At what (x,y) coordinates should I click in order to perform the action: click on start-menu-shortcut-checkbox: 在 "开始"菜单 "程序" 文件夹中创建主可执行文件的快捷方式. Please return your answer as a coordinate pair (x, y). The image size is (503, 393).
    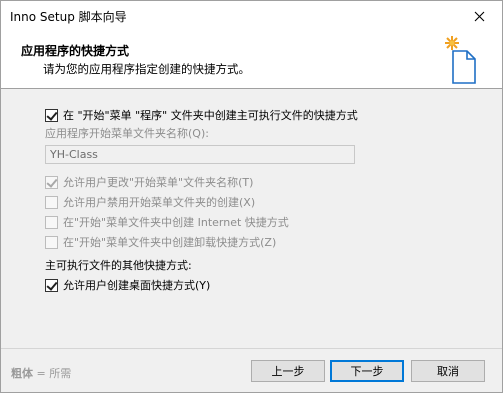
    Looking at the image, I should click on (201, 115).